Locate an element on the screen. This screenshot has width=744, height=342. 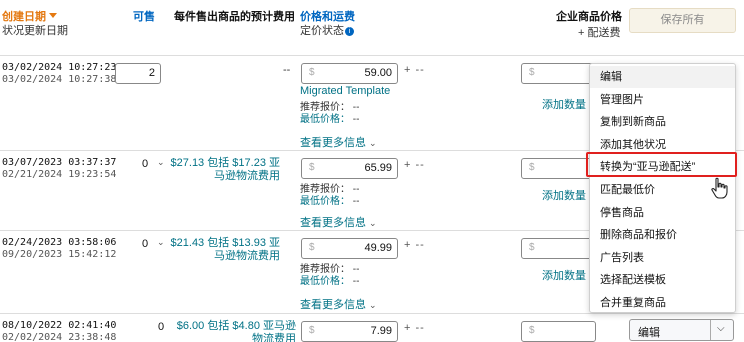
plus-shipping-header: + 配送费 is located at coordinates (599, 33).